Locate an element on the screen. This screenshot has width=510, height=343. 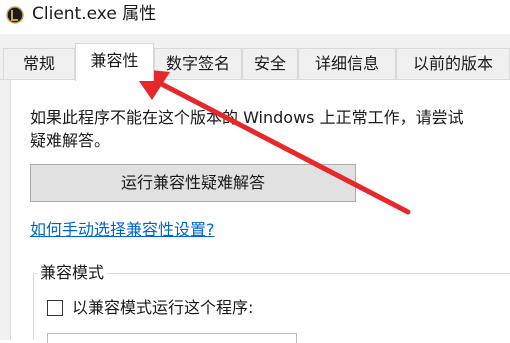
tab-general: 常规 is located at coordinates (39, 64).